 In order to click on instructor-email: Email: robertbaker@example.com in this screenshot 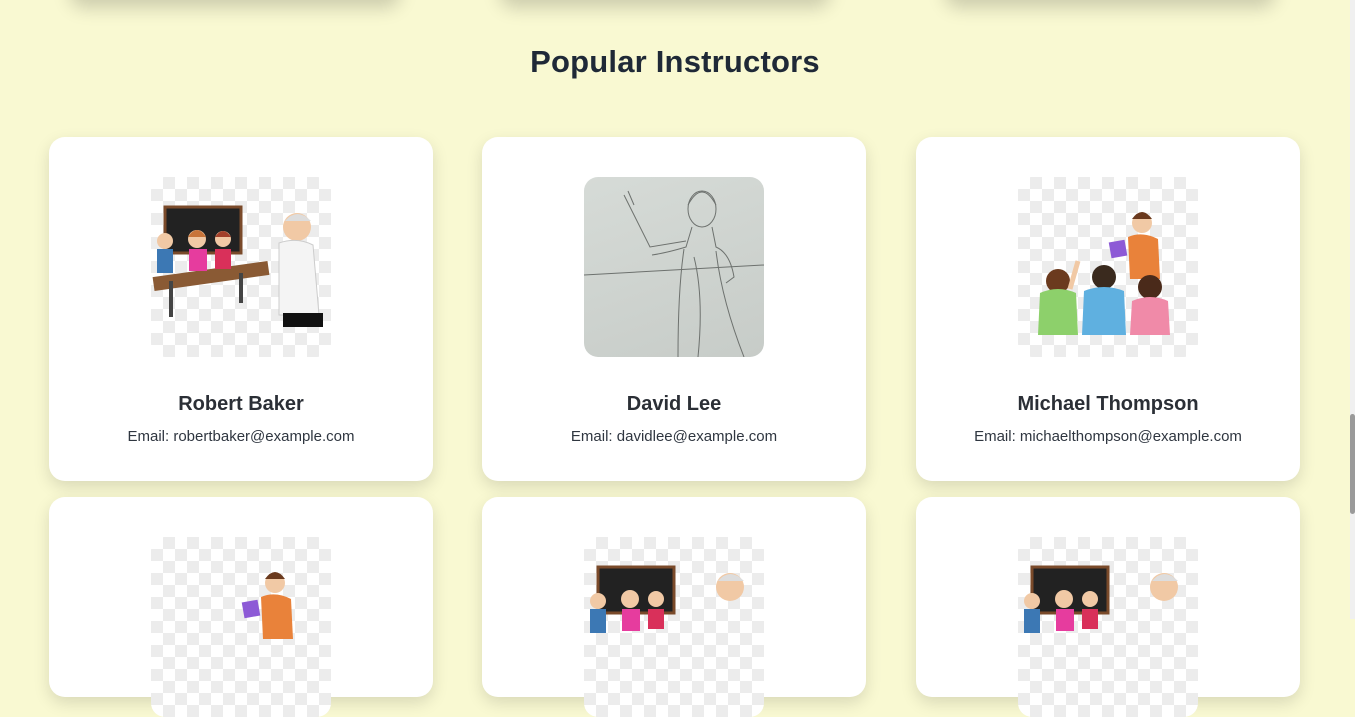, I will do `click(241, 436)`.